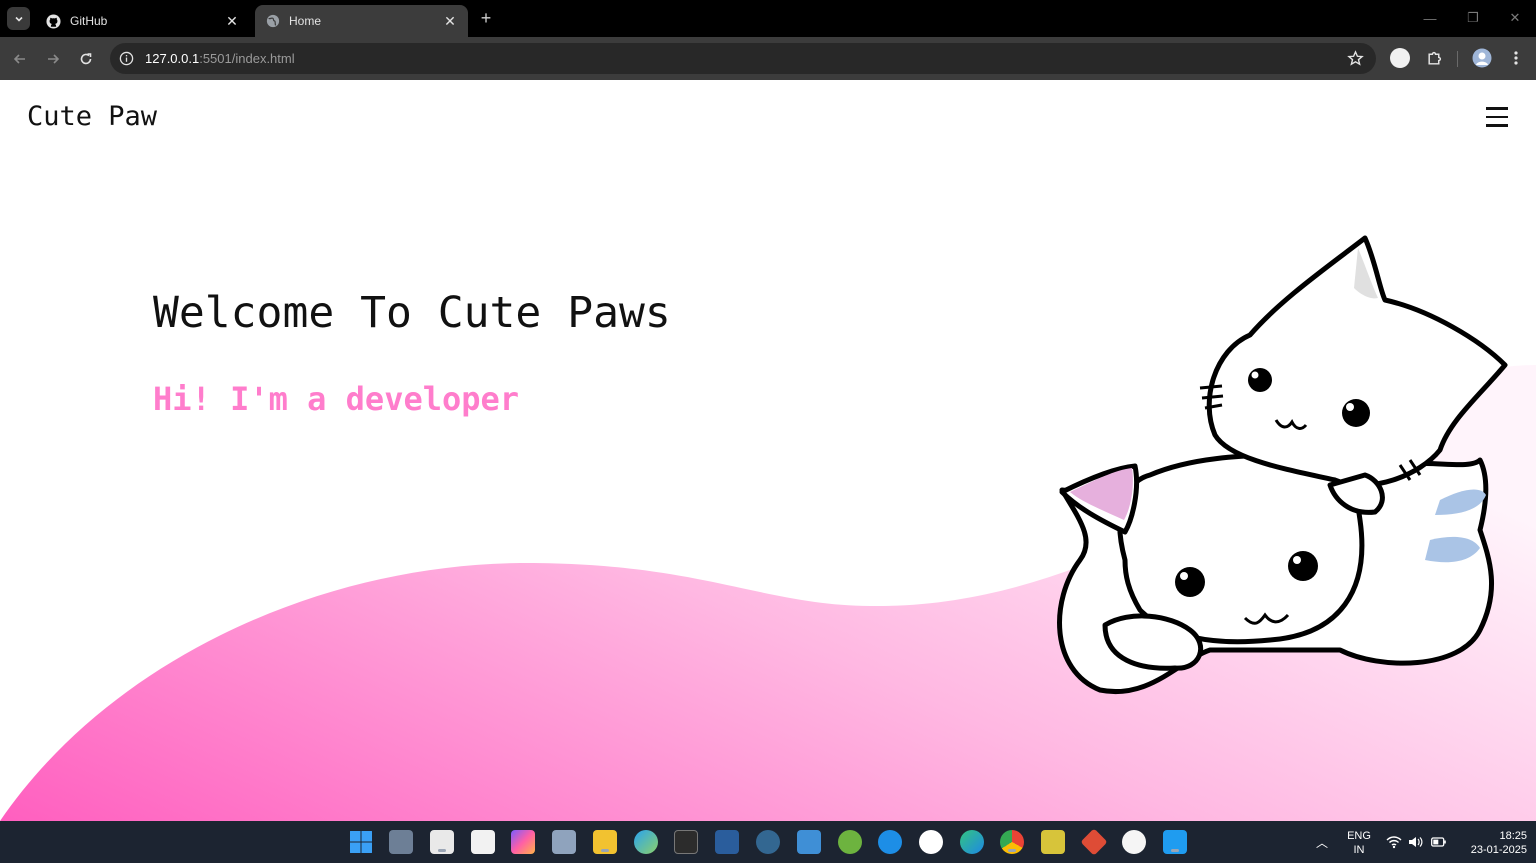 Image resolution: width=1536 pixels, height=863 pixels. Describe the element at coordinates (1359, 850) in the screenshot. I see `region-code: IN` at that location.